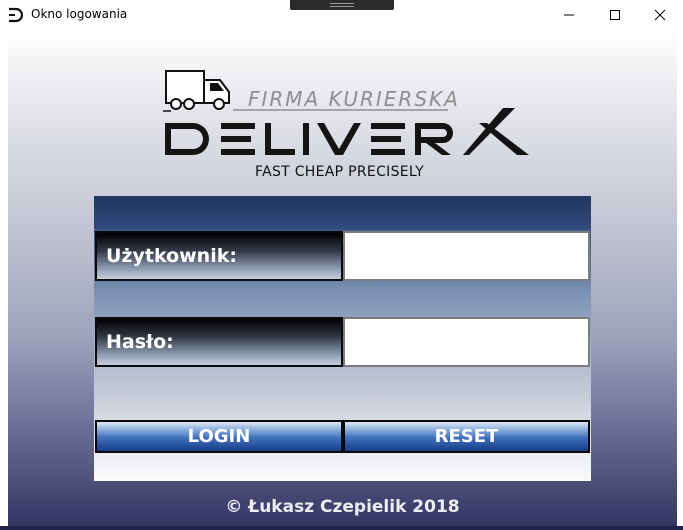 Image resolution: width=683 pixels, height=530 pixels. I want to click on username-input, so click(466, 256).